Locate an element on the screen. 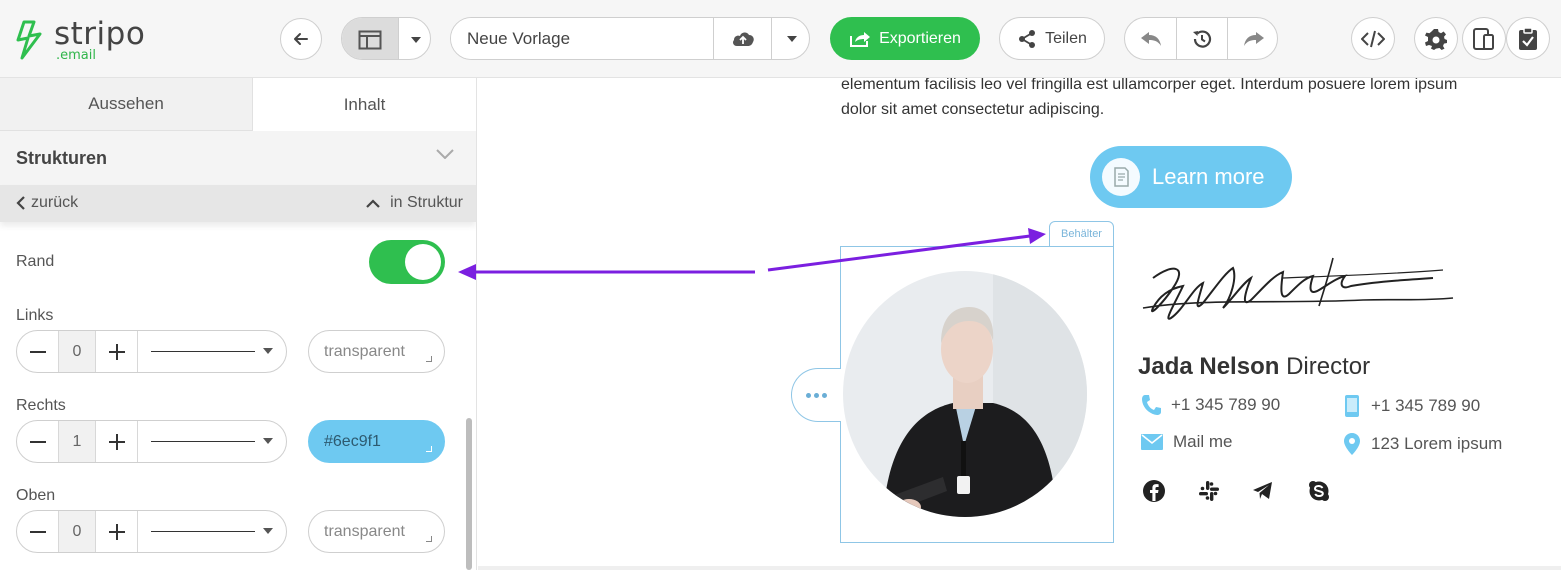  right-border-label: Rechts is located at coordinates (41, 405).